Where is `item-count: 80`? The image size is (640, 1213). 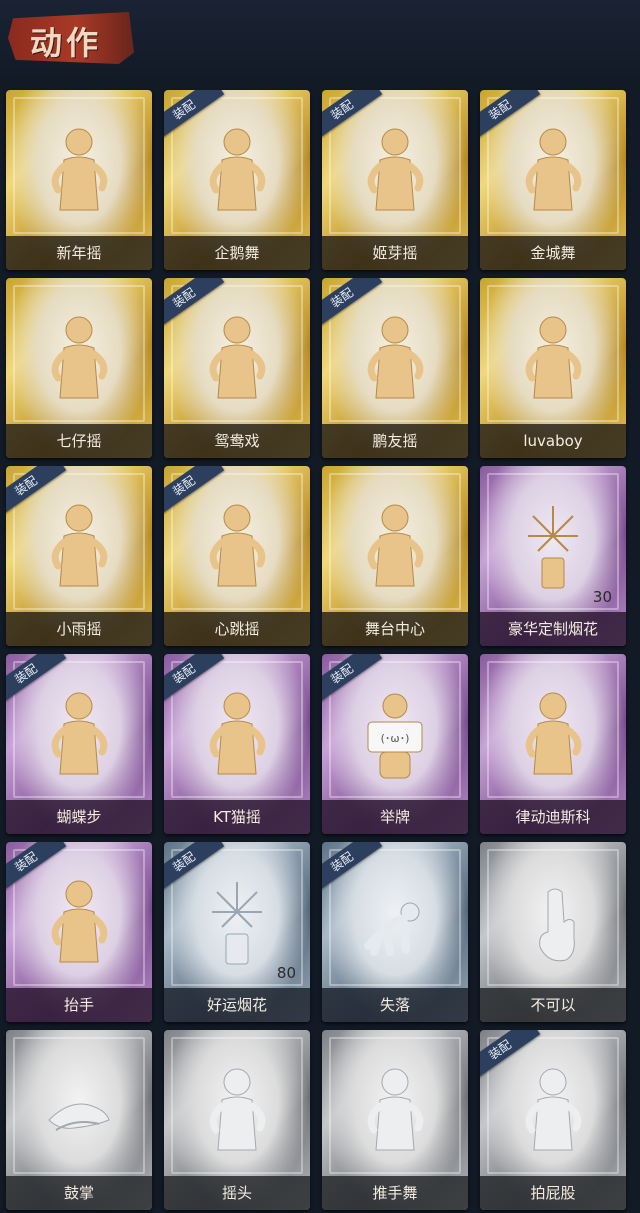
item-count: 80 is located at coordinates (286, 973).